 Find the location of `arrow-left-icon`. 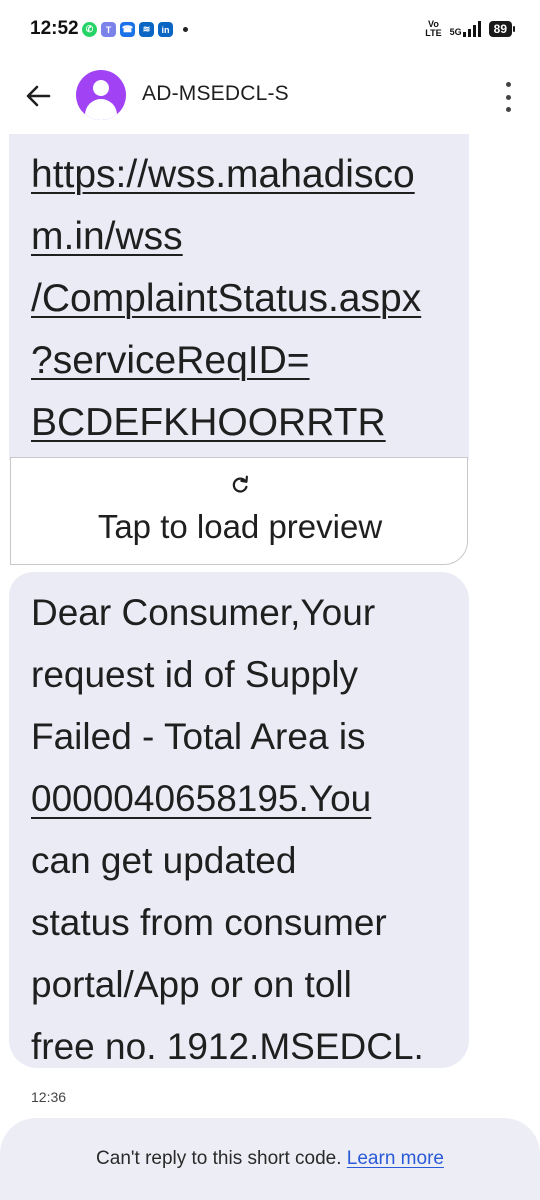

arrow-left-icon is located at coordinates (38, 96).